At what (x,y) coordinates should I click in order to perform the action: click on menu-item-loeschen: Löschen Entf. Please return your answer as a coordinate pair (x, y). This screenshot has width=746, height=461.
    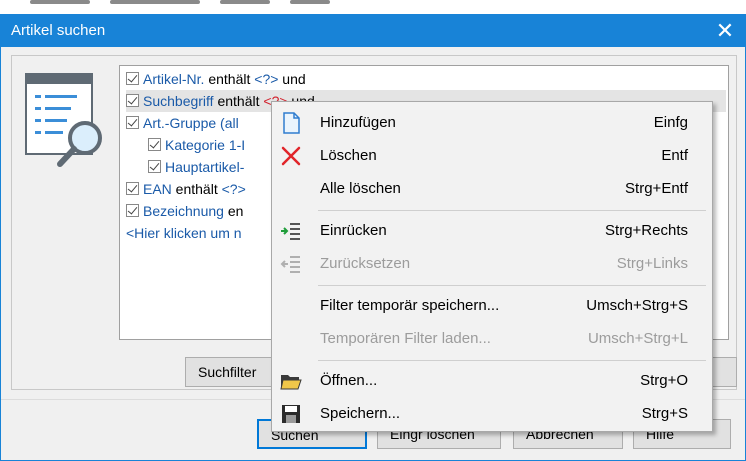
    Looking at the image, I should click on (492, 156).